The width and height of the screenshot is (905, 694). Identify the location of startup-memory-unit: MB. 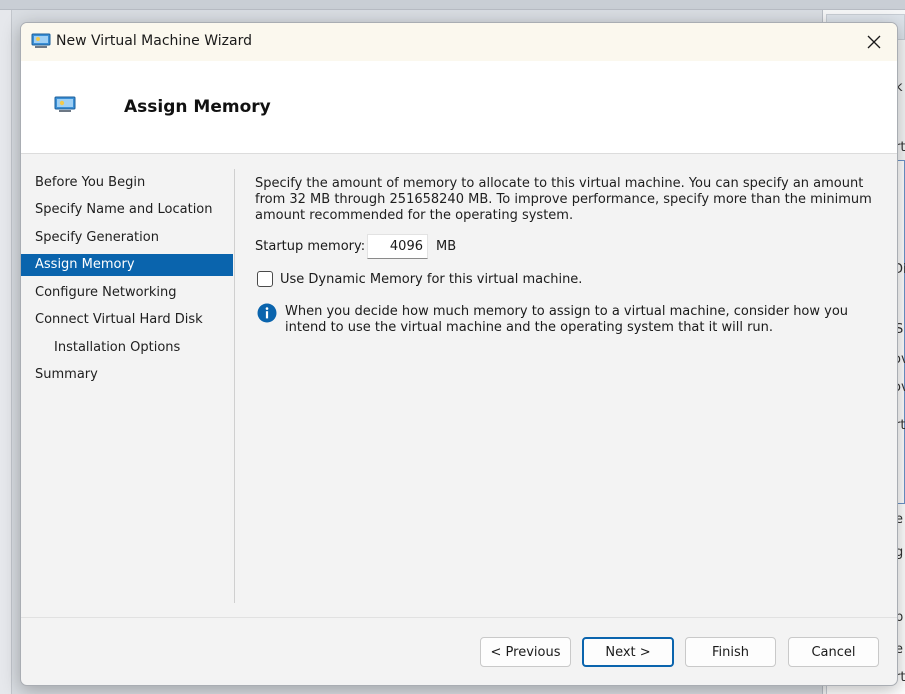
(446, 246).